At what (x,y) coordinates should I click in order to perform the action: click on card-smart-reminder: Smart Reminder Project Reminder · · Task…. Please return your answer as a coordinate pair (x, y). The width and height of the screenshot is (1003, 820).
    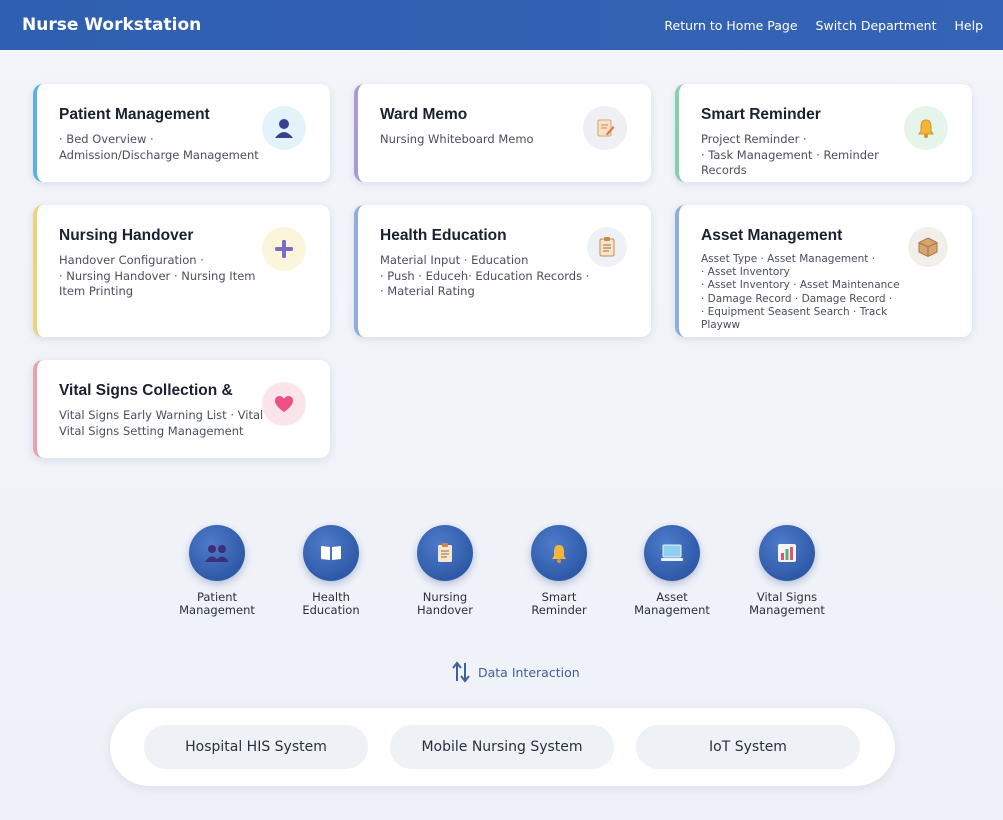
    Looking at the image, I should click on (823, 133).